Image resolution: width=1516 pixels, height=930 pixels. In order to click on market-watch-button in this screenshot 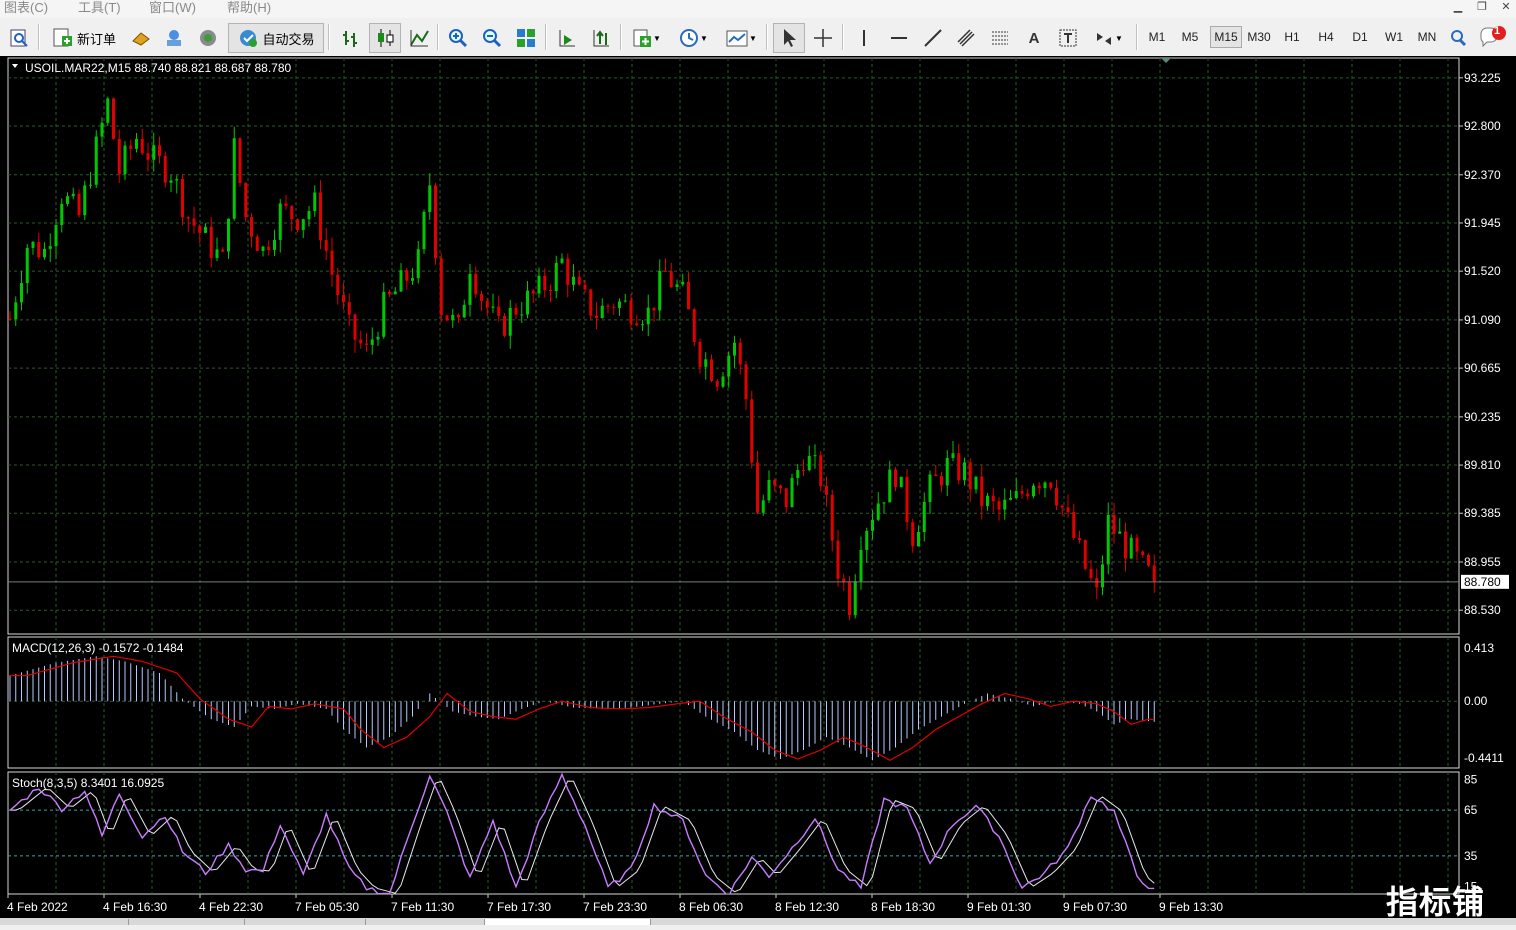, I will do `click(141, 38)`.